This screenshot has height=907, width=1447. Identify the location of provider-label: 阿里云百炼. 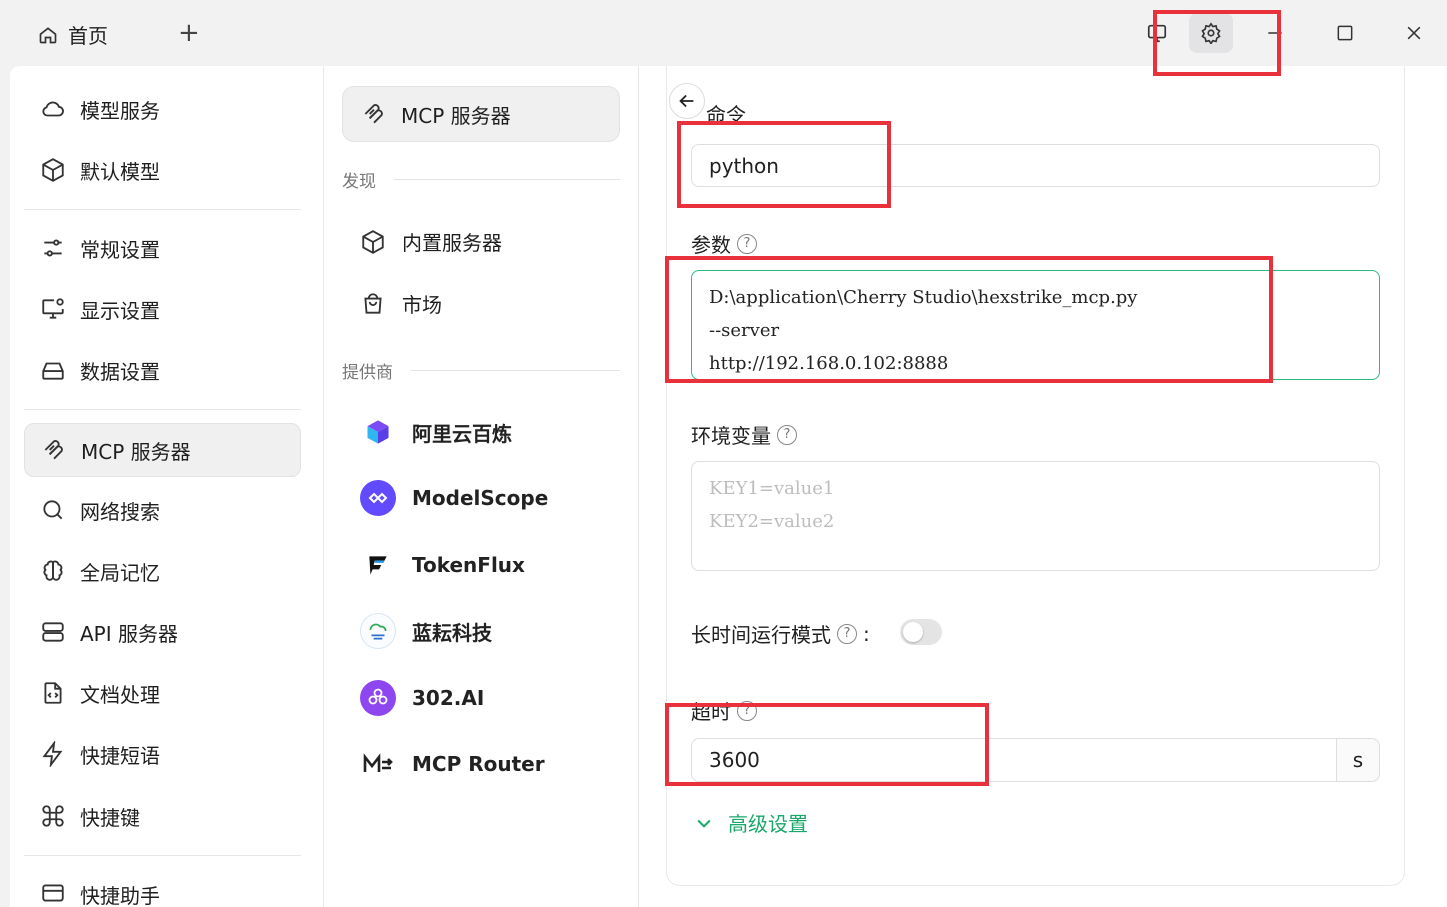
(462, 433).